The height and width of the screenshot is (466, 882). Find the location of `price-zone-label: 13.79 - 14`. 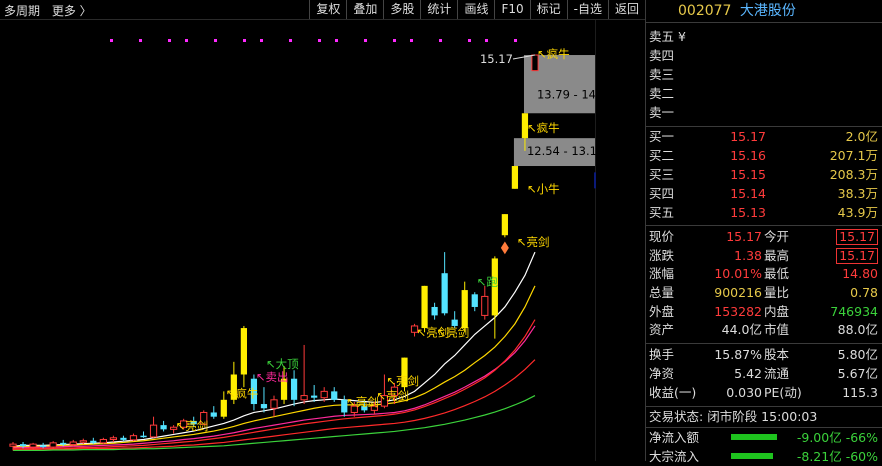

price-zone-label: 13.79 - 14 is located at coordinates (566, 94).